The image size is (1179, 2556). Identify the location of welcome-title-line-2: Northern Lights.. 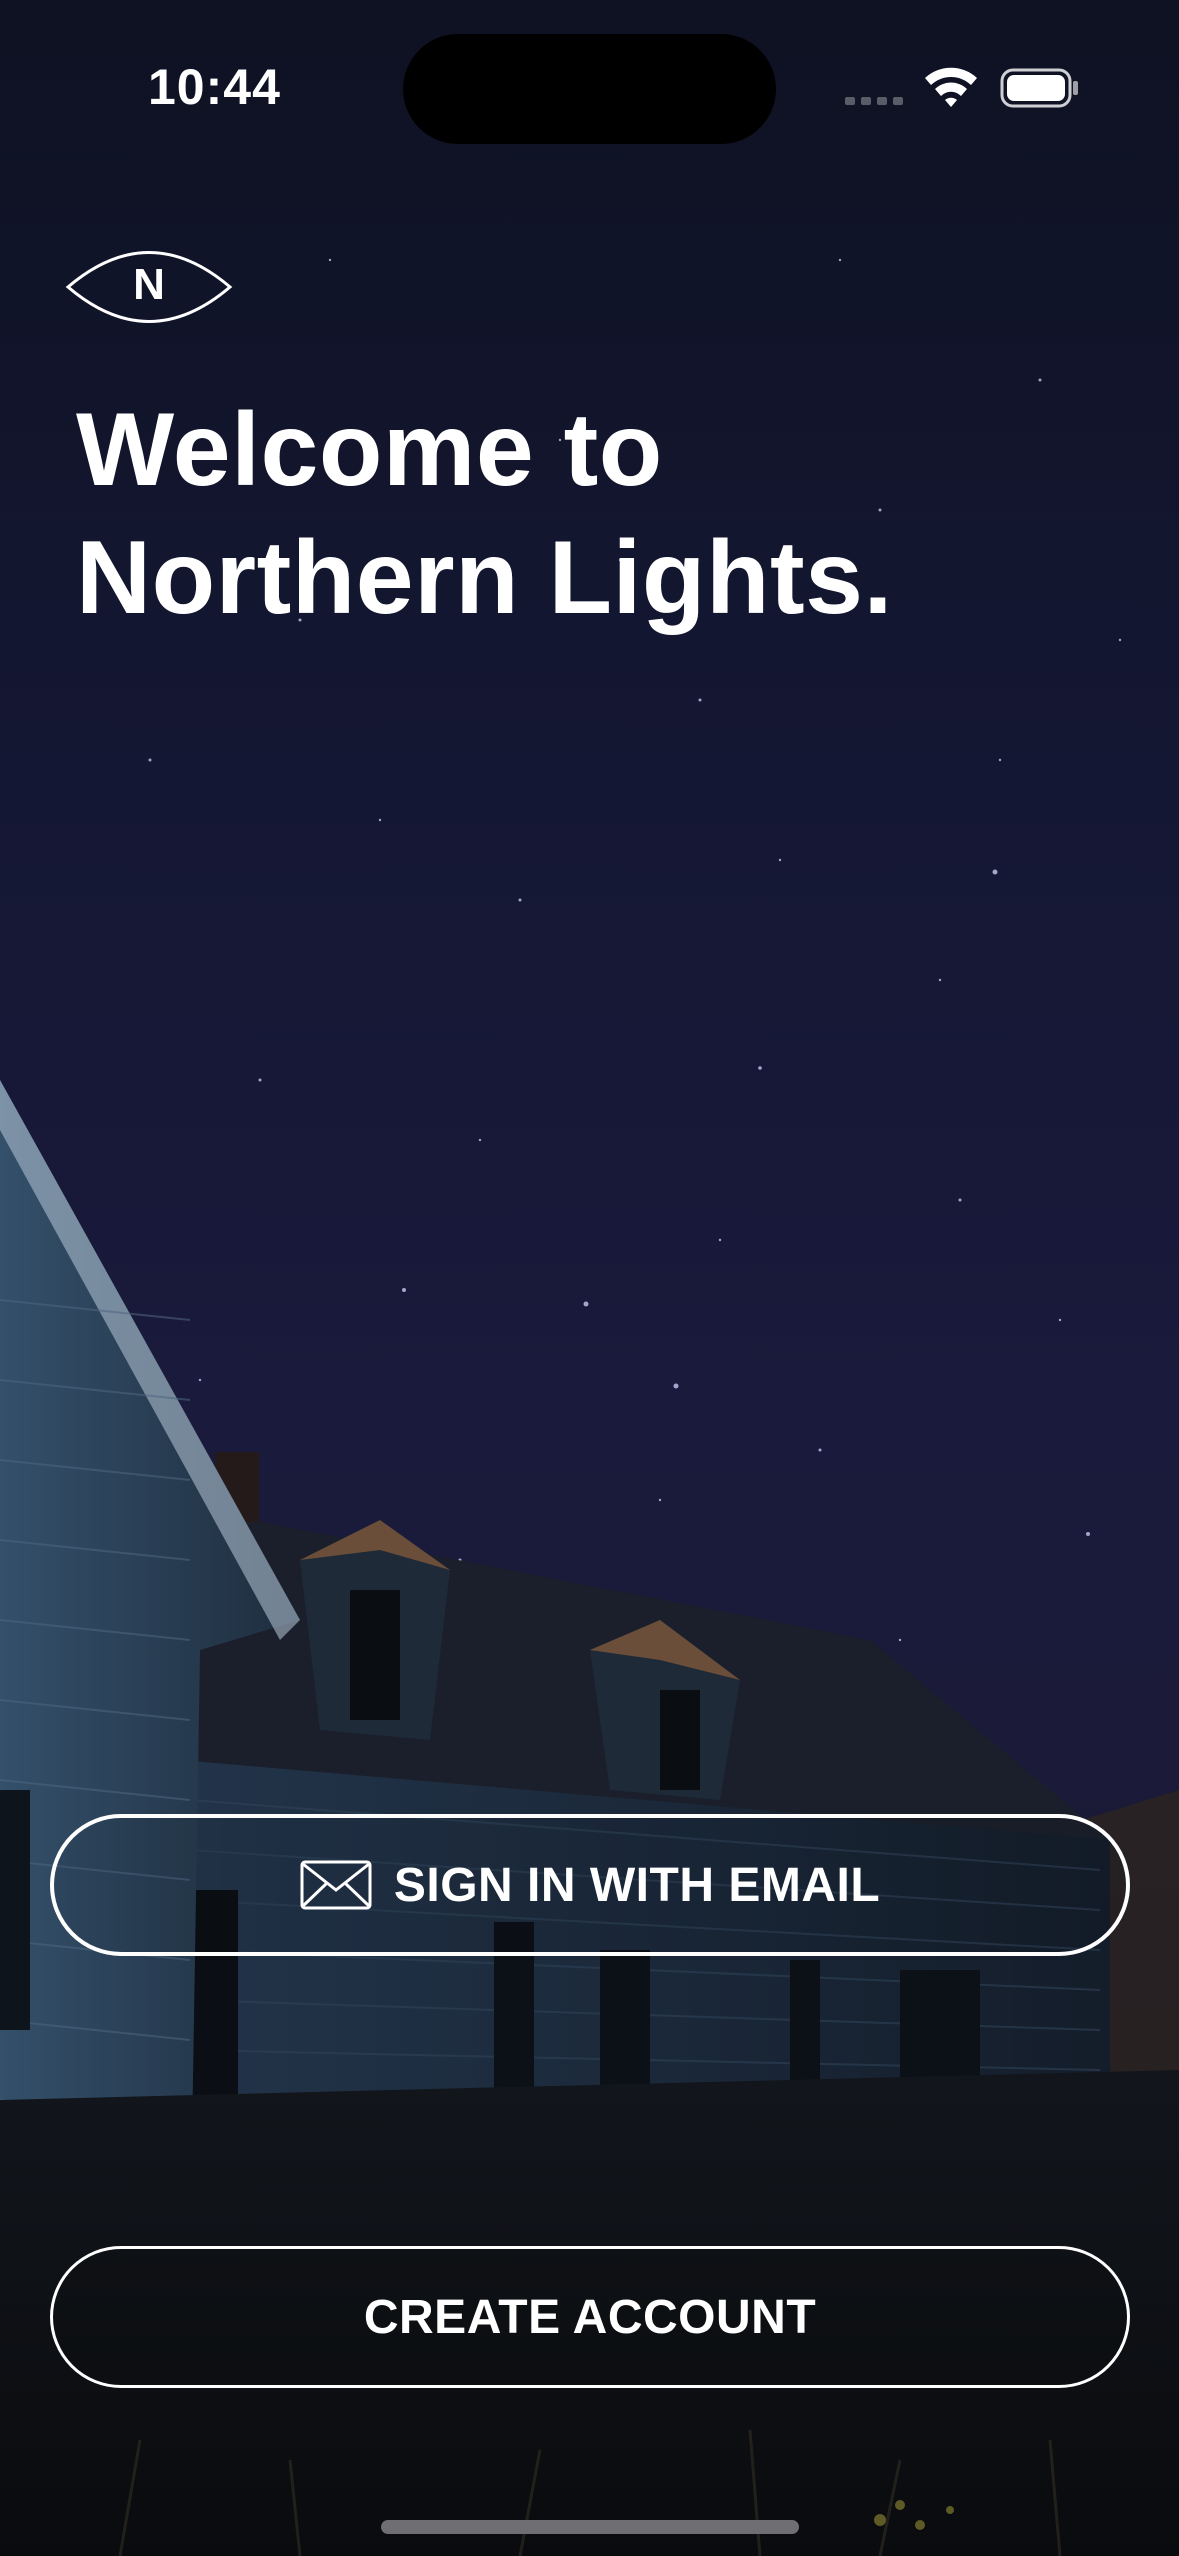
(484, 578).